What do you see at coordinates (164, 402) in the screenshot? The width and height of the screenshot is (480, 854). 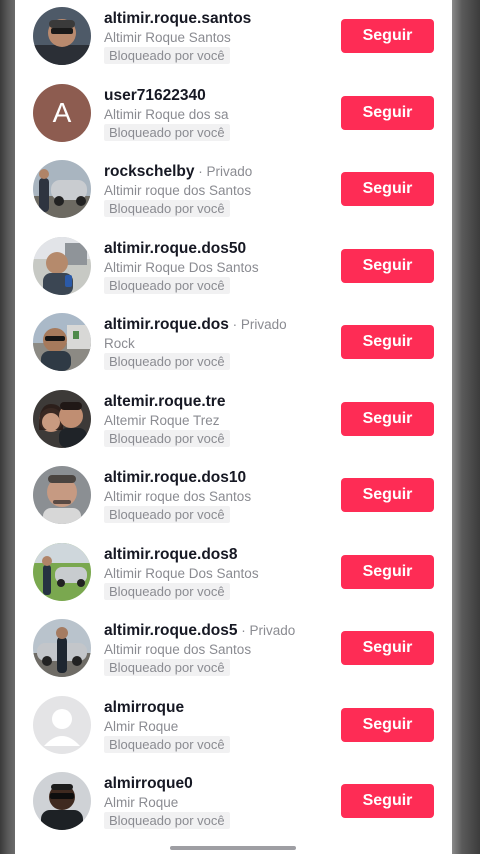 I see `username: altemir.roque.tre` at bounding box center [164, 402].